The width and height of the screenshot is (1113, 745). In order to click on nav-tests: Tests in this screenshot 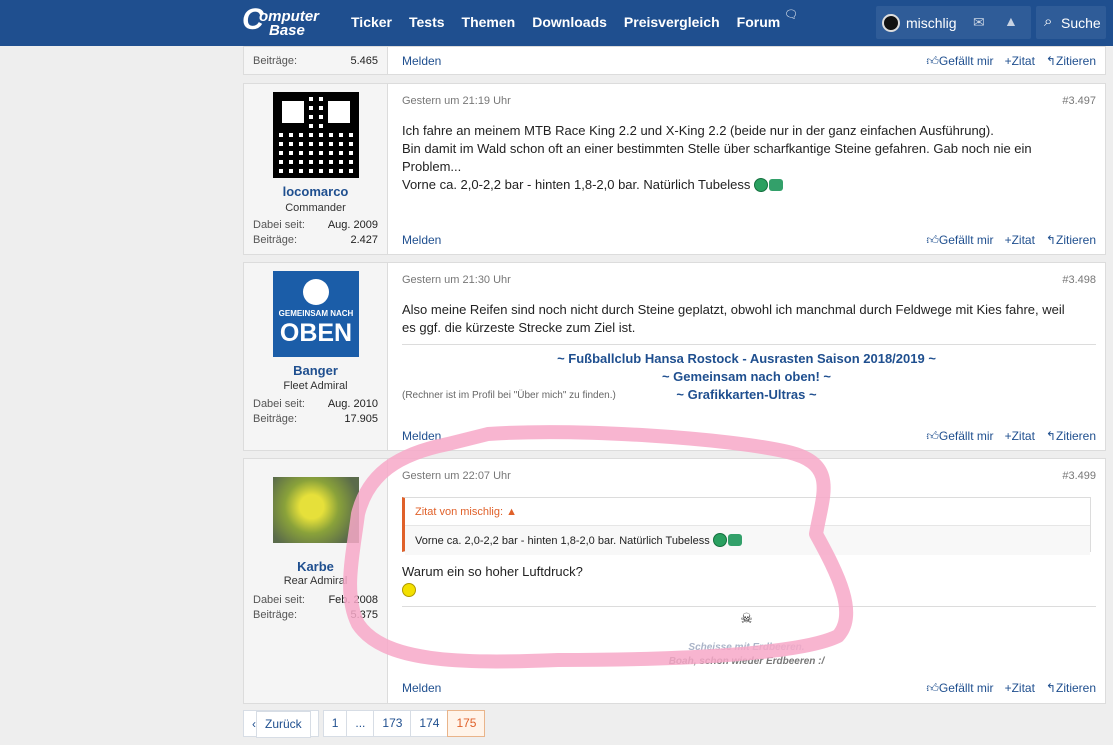, I will do `click(427, 22)`.